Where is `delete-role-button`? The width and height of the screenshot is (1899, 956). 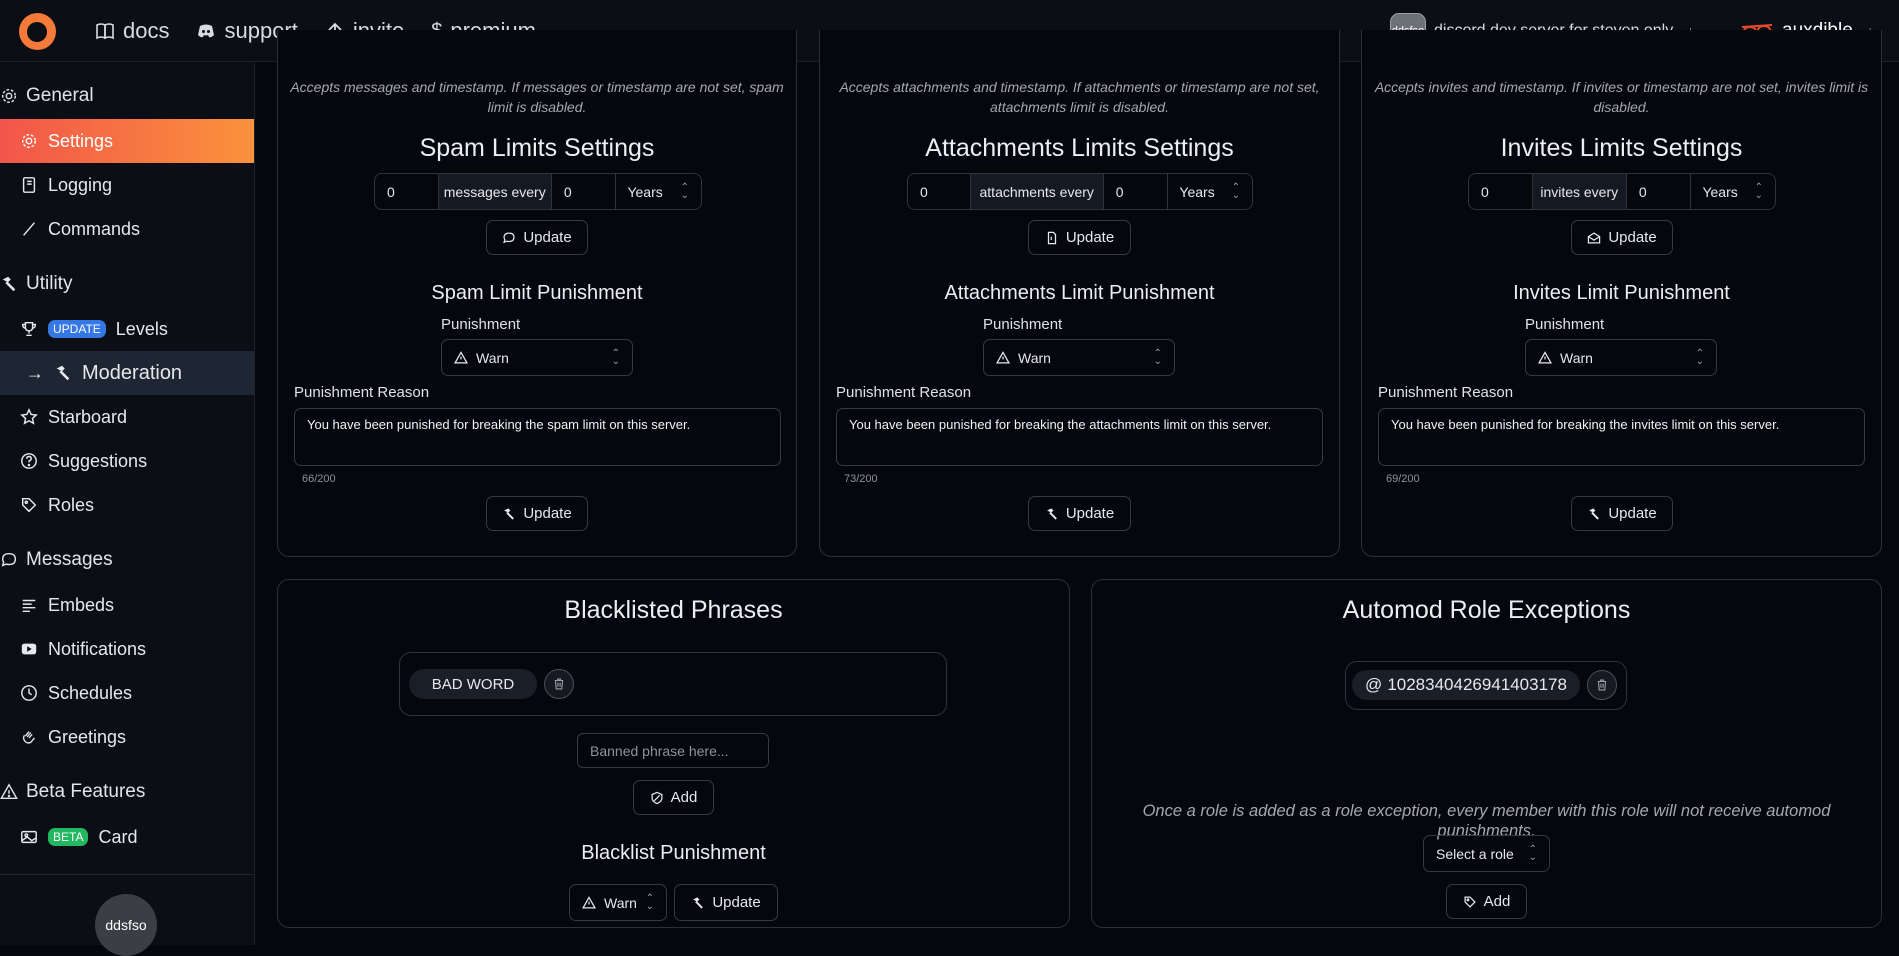
delete-role-button is located at coordinates (1602, 685).